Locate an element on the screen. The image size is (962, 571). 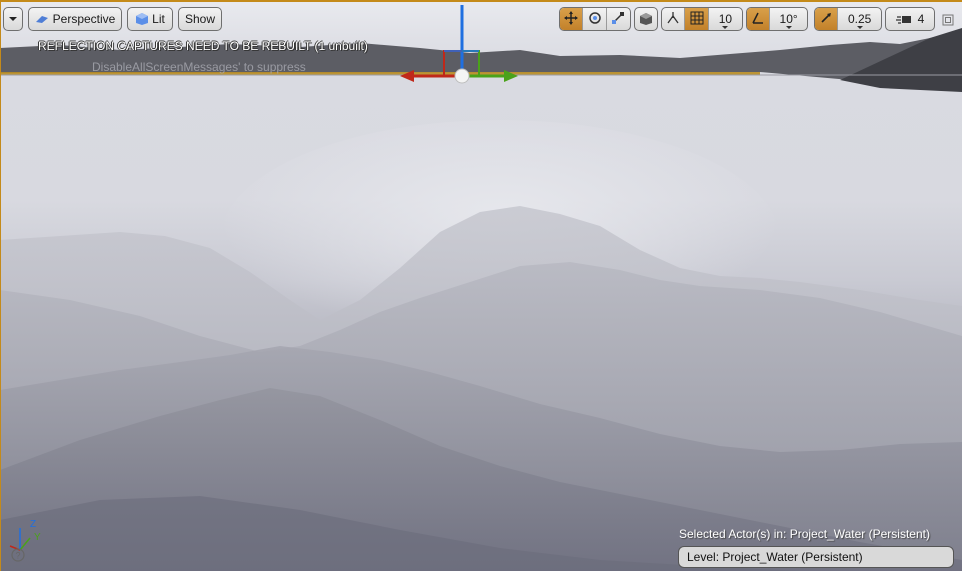
rotation-snap-value: 10° is located at coordinates (788, 19).